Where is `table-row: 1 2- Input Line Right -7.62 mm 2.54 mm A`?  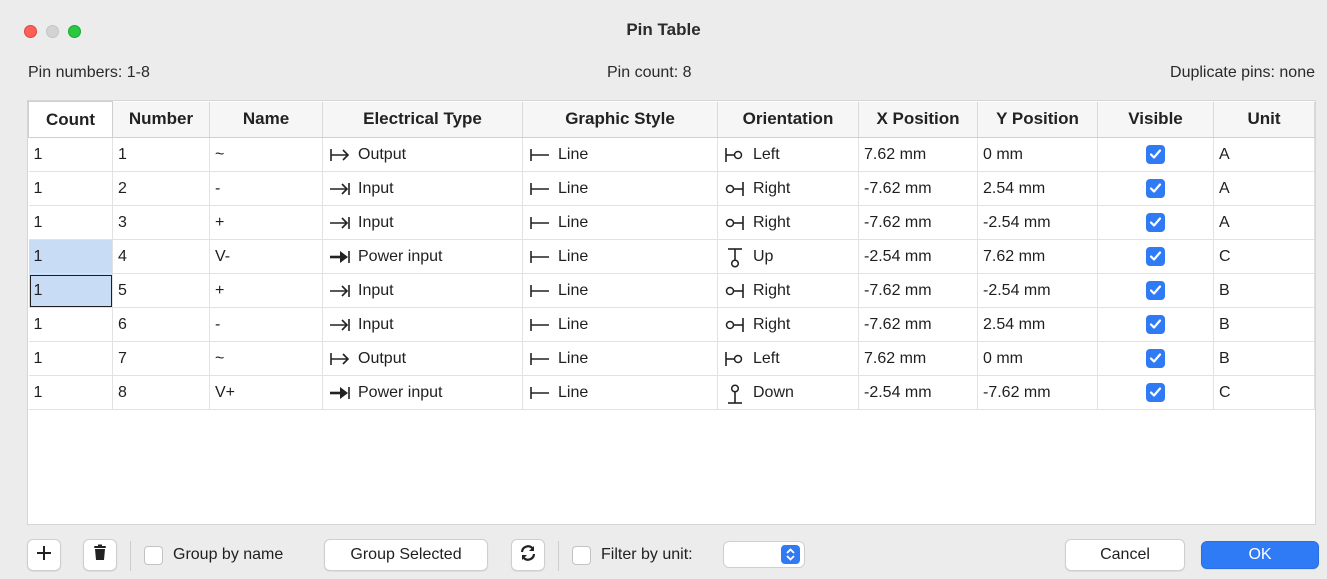
table-row: 1 2- Input Line Right -7.62 mm 2.54 mm A is located at coordinates (671, 188).